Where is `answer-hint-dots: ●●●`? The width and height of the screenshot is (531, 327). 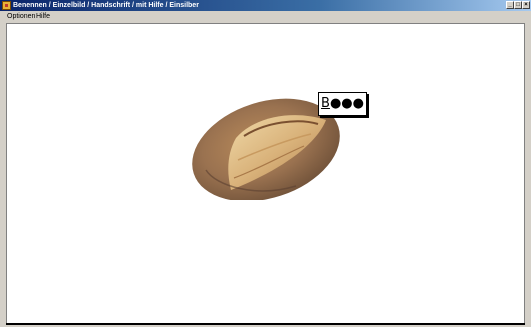 answer-hint-dots: ●●● is located at coordinates (346, 103).